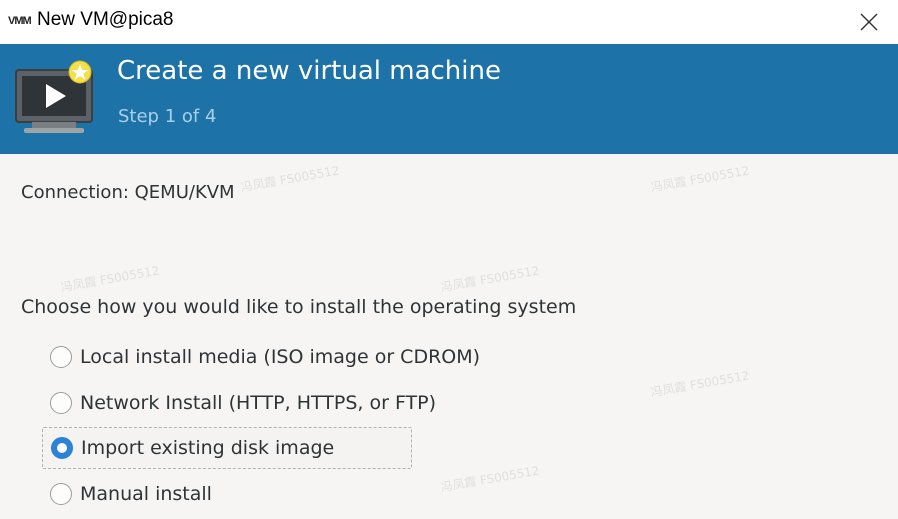  Describe the element at coordinates (62, 448) in the screenshot. I see `radio-button-selected` at that location.